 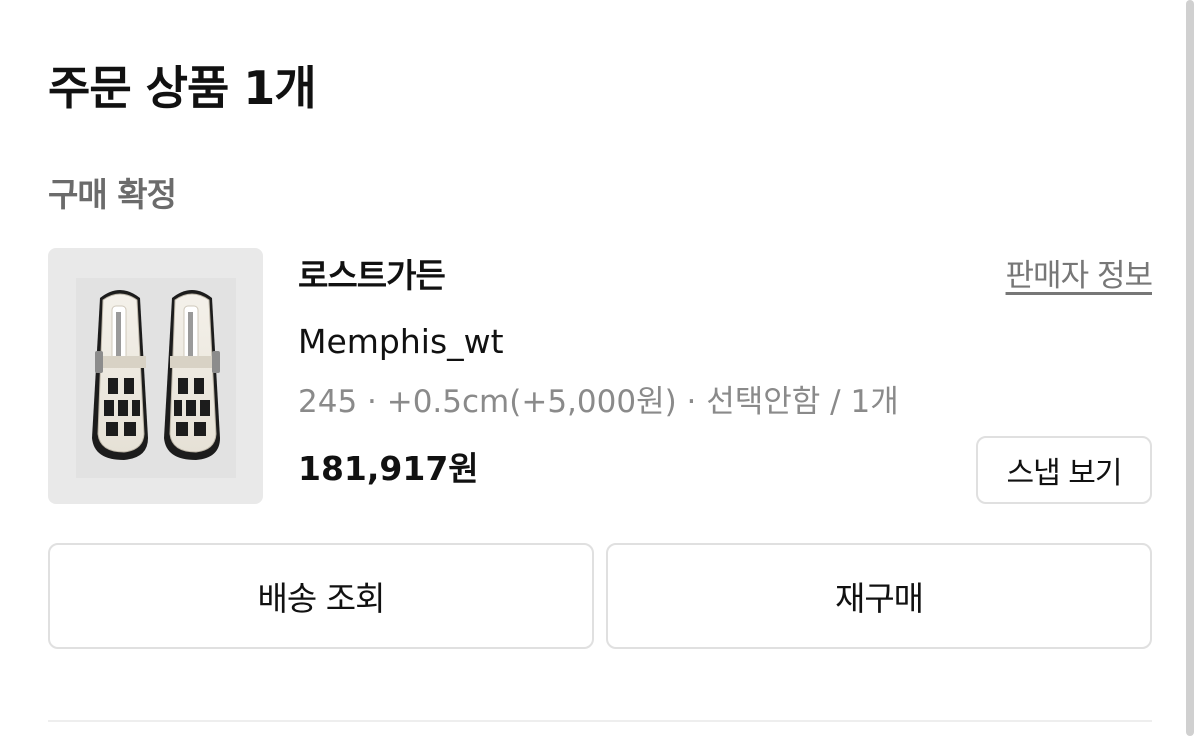 I want to click on order-status-label: 구매 확정, so click(x=112, y=194).